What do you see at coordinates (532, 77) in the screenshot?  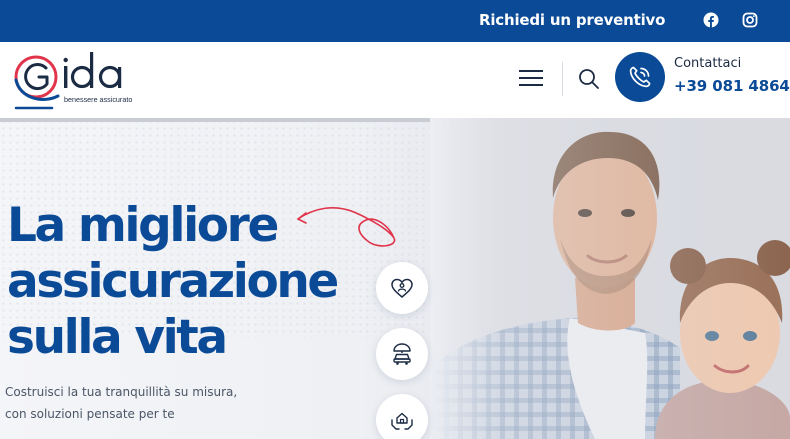 I see `menu-button` at bounding box center [532, 77].